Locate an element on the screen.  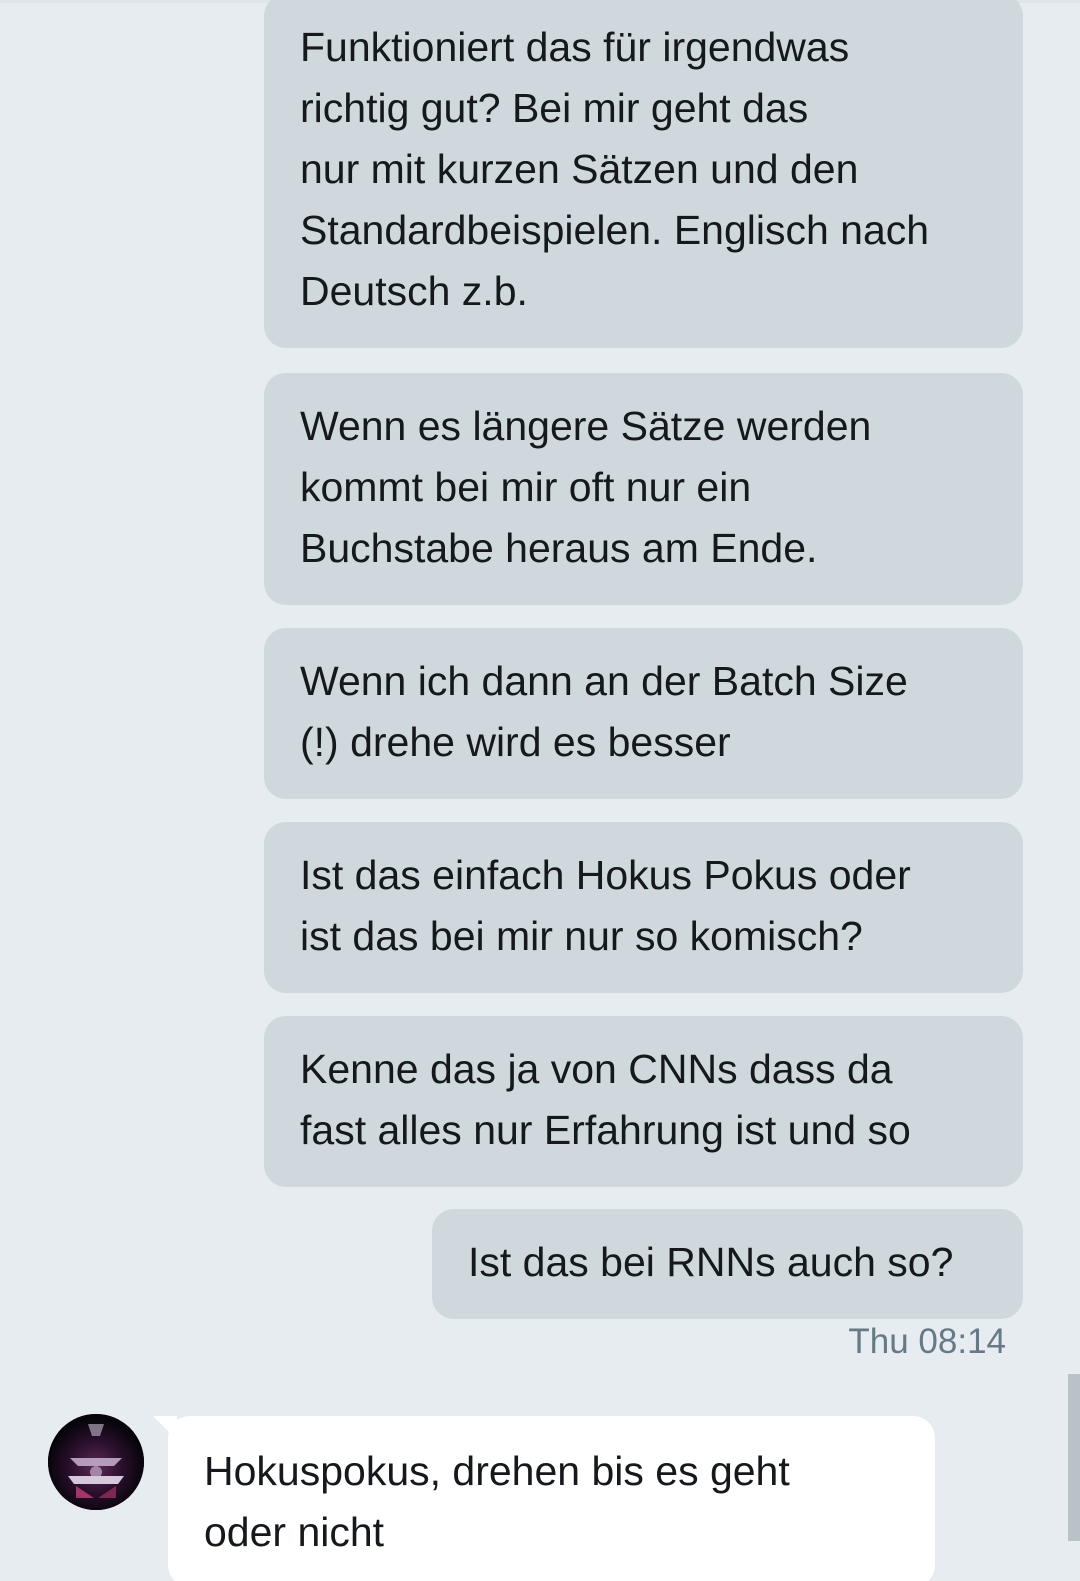
outgoing-message: Ist das bei RNNs auch so? is located at coordinates (727, 1264).